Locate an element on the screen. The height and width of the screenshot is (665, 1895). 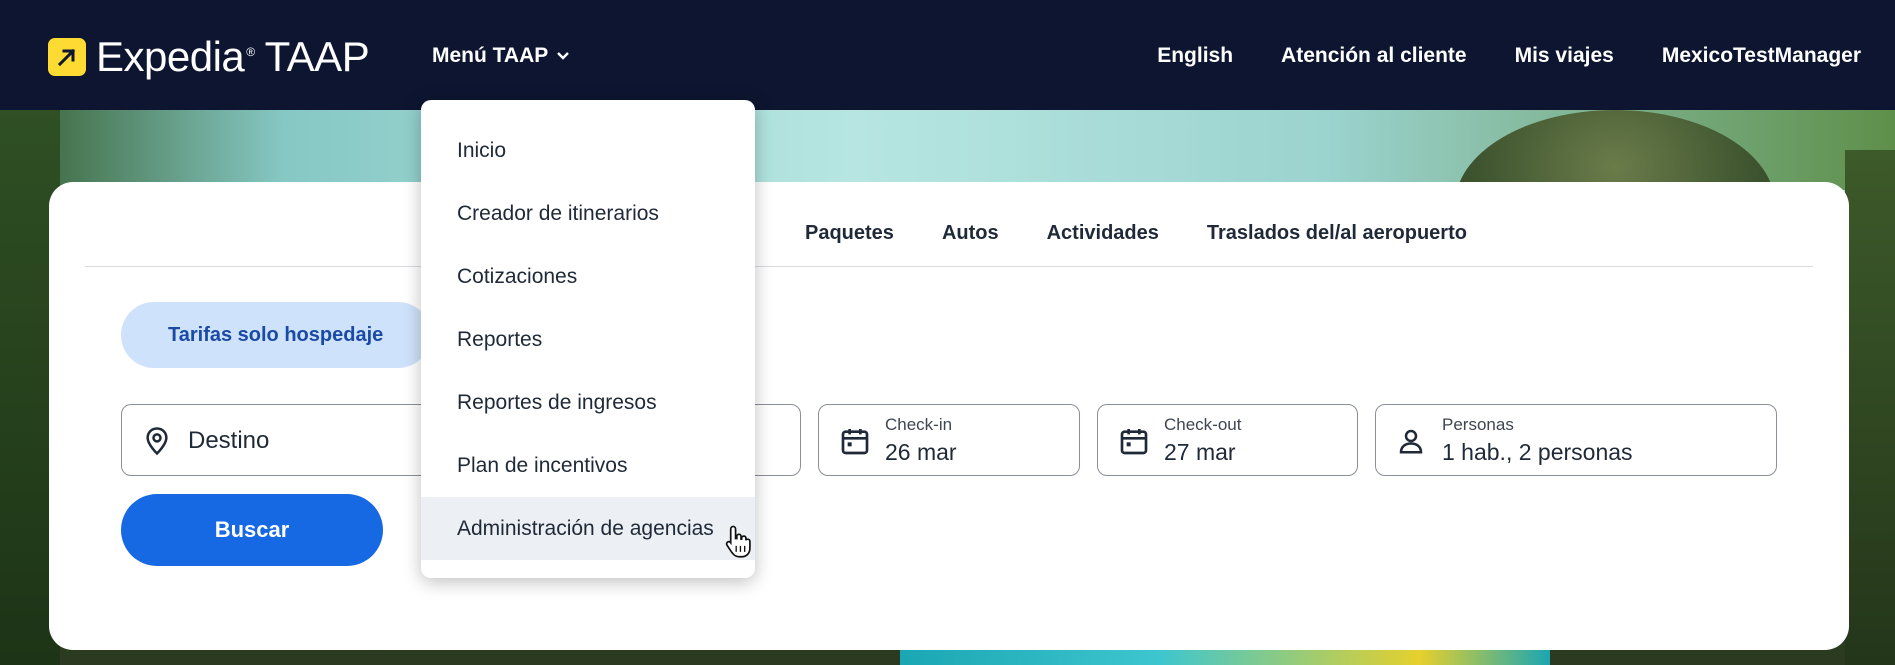
taap-menu-toggle: Menú TAAP is located at coordinates (501, 56).